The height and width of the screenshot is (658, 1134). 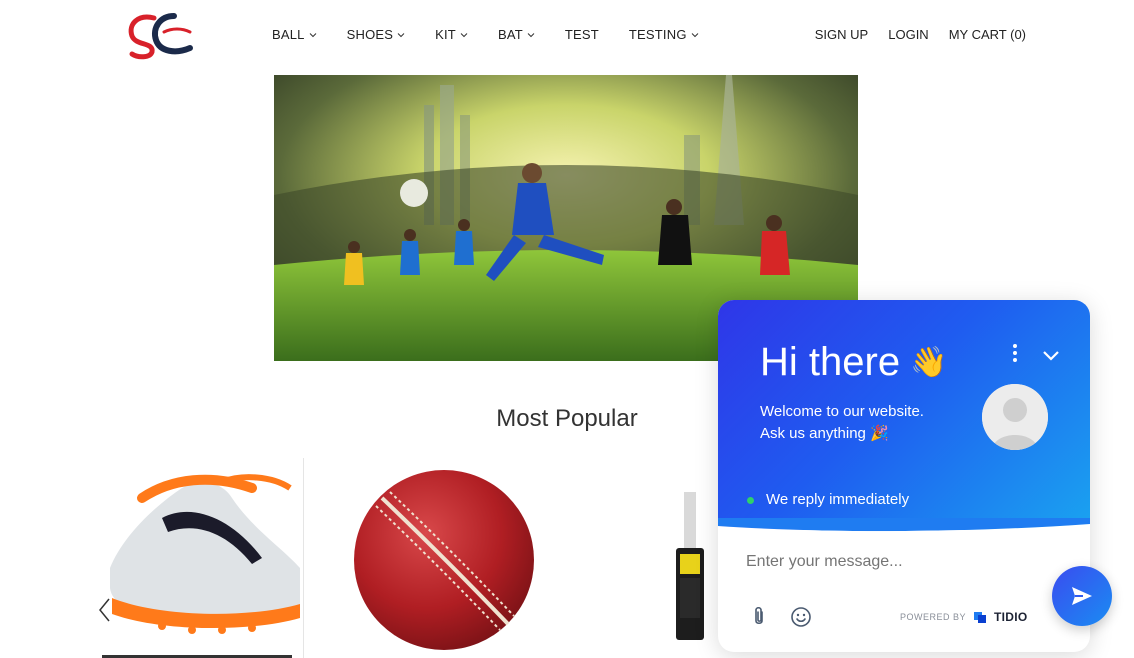 What do you see at coordinates (690, 558) in the screenshot?
I see `product-image-bat` at bounding box center [690, 558].